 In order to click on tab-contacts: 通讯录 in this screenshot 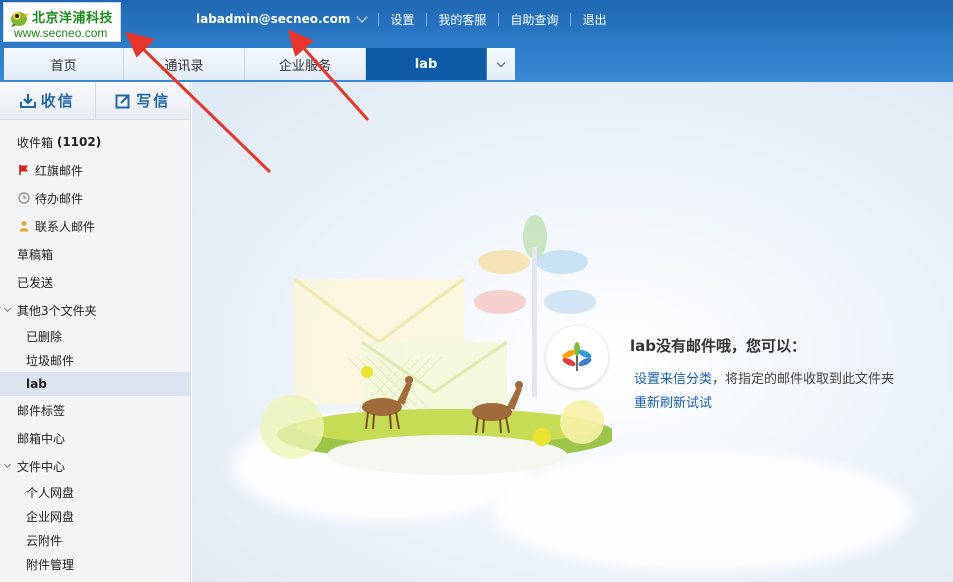, I will do `click(184, 64)`.